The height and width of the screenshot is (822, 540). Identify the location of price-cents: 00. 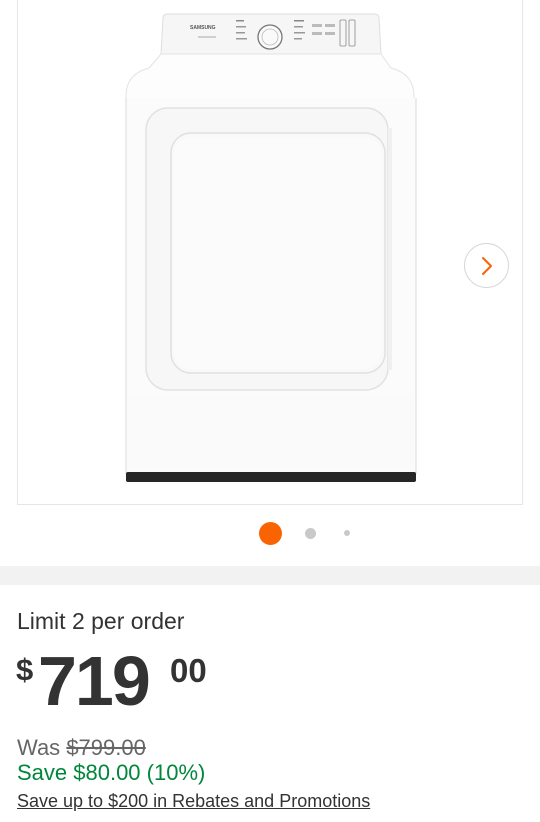
(188, 670).